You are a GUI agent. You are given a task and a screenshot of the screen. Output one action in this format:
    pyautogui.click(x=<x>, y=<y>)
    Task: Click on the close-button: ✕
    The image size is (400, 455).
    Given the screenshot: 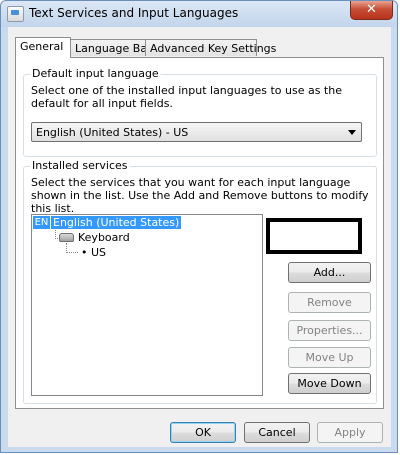 What is the action you would take?
    pyautogui.click(x=371, y=10)
    